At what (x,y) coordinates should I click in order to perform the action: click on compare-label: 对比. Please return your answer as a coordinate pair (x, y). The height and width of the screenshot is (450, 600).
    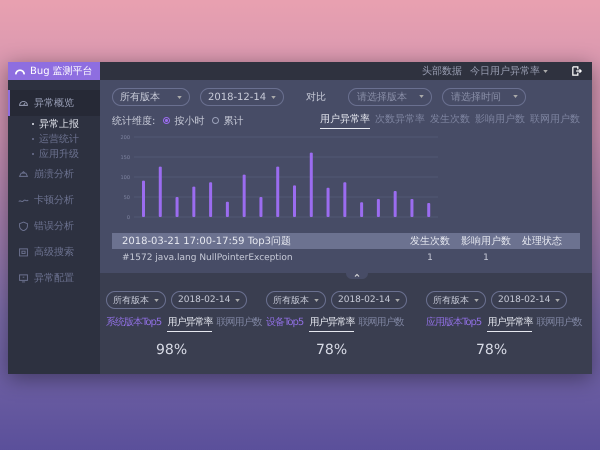
    Looking at the image, I should click on (316, 97).